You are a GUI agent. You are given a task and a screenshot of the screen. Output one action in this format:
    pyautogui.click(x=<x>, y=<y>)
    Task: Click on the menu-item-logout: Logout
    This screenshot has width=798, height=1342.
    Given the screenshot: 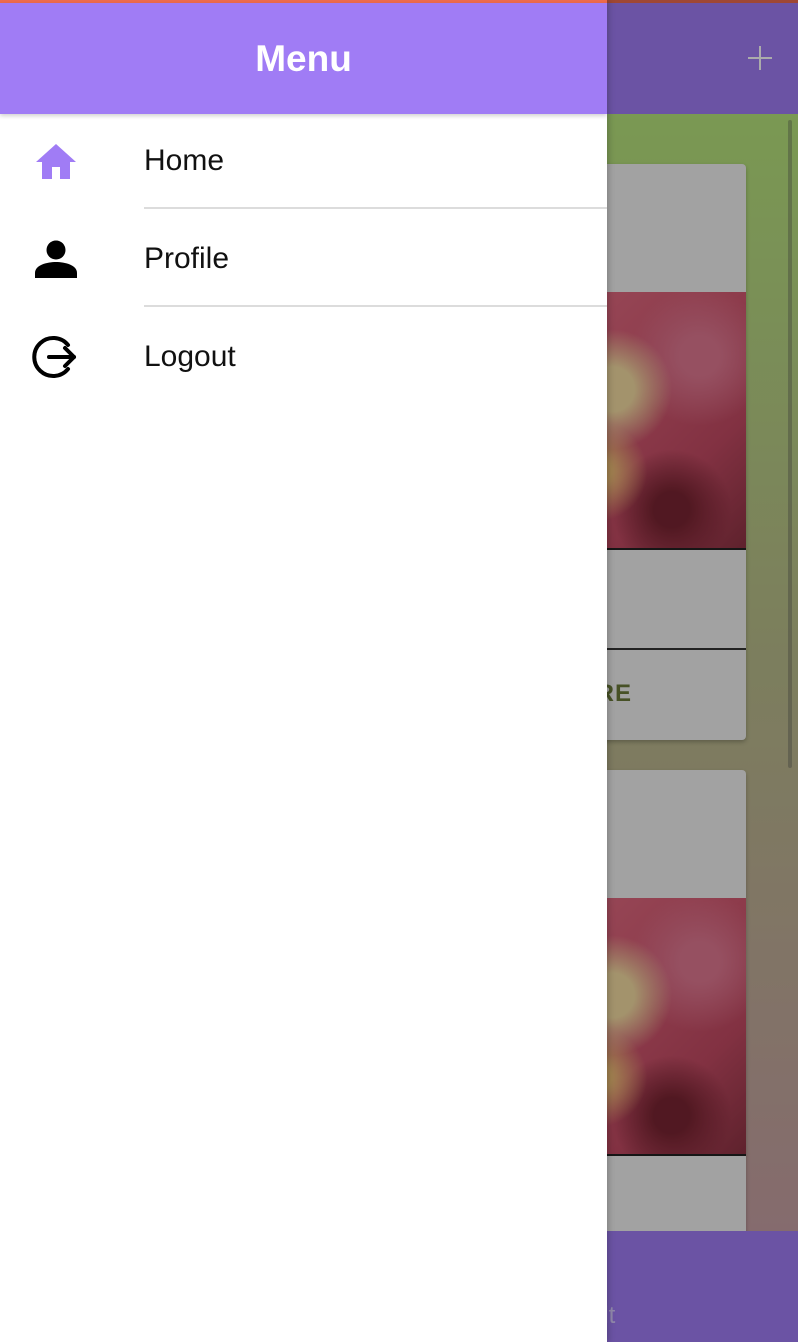 What is the action you would take?
    pyautogui.click(x=303, y=357)
    